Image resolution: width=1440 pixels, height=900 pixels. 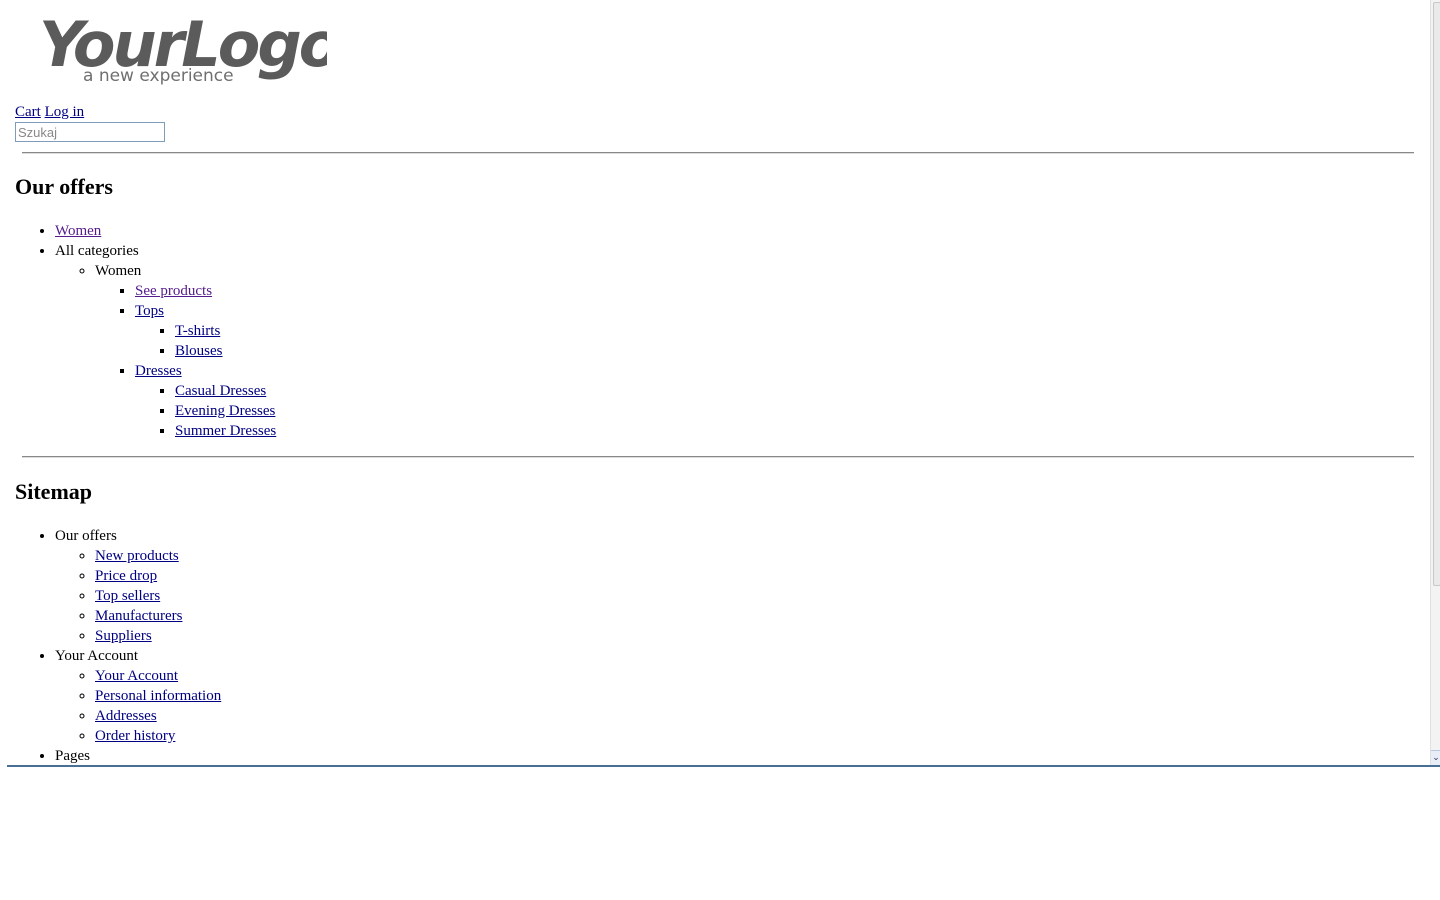 What do you see at coordinates (137, 556) in the screenshot?
I see `new-products-link: New products` at bounding box center [137, 556].